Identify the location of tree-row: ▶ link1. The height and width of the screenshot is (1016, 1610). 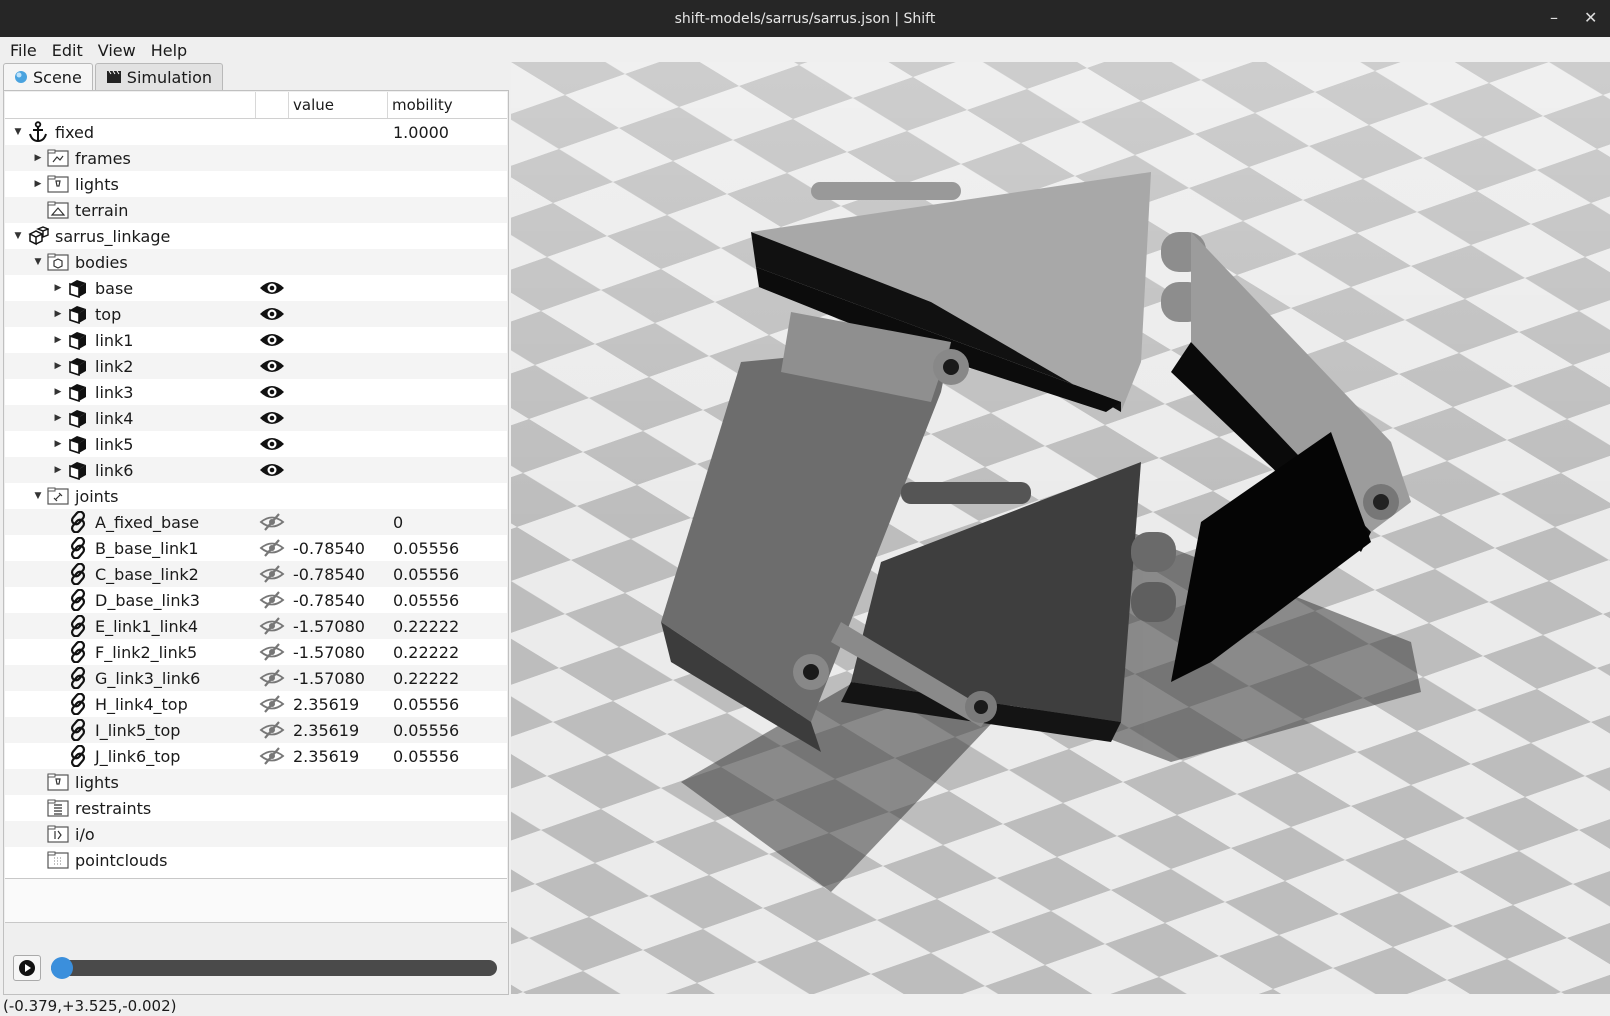
(256, 340).